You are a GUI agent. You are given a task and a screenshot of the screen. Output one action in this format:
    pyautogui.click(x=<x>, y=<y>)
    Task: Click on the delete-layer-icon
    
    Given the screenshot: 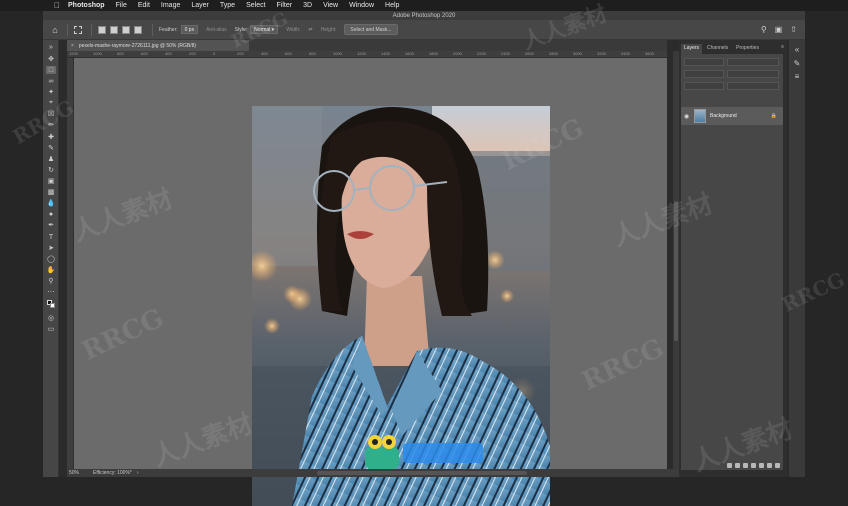 What is the action you would take?
    pyautogui.click(x=777, y=465)
    